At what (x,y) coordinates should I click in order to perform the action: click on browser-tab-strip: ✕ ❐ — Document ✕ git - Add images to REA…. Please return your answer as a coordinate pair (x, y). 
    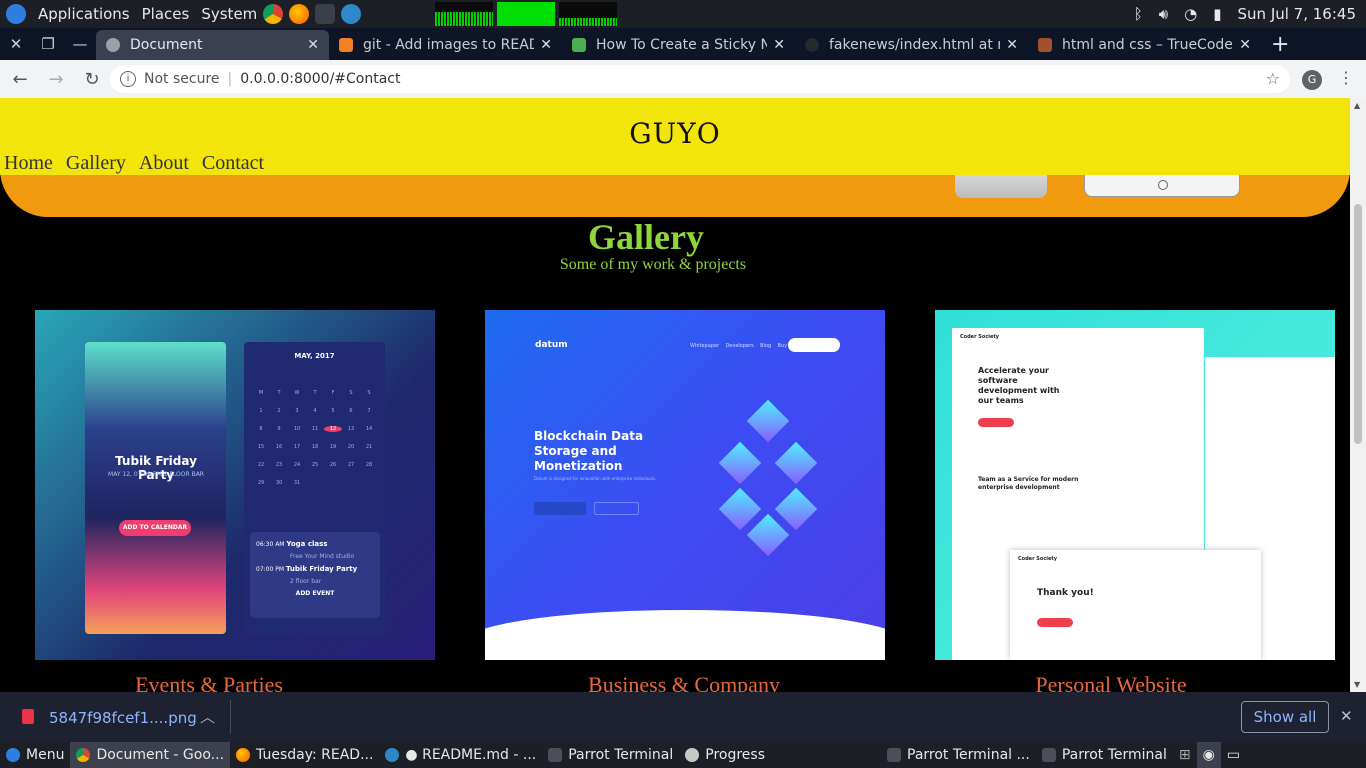
    Looking at the image, I should click on (683, 44).